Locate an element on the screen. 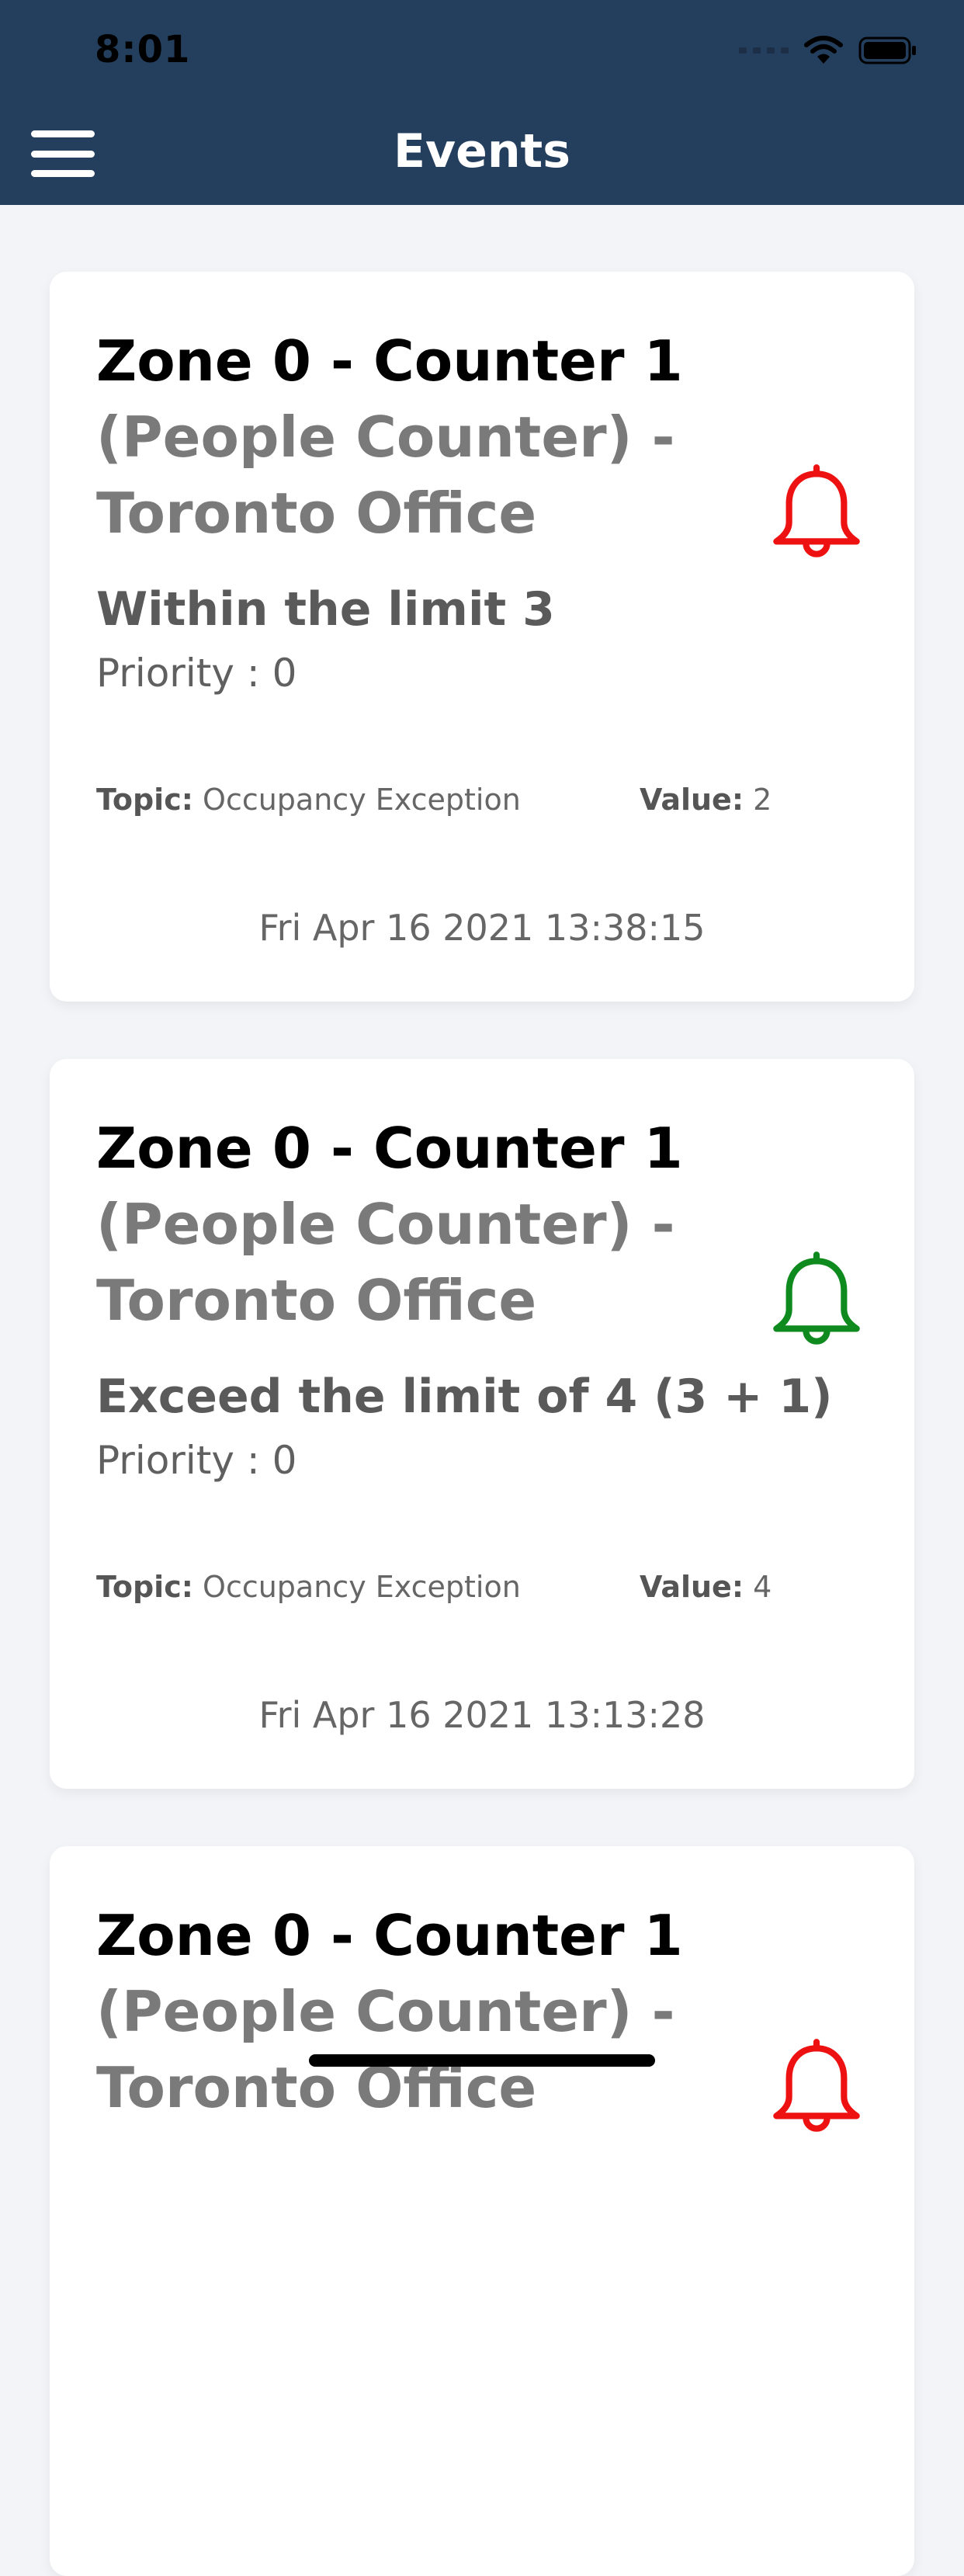 This screenshot has width=964, height=2576. event-message: Exceed the limit of 4 (3 + 1) is located at coordinates (464, 1397).